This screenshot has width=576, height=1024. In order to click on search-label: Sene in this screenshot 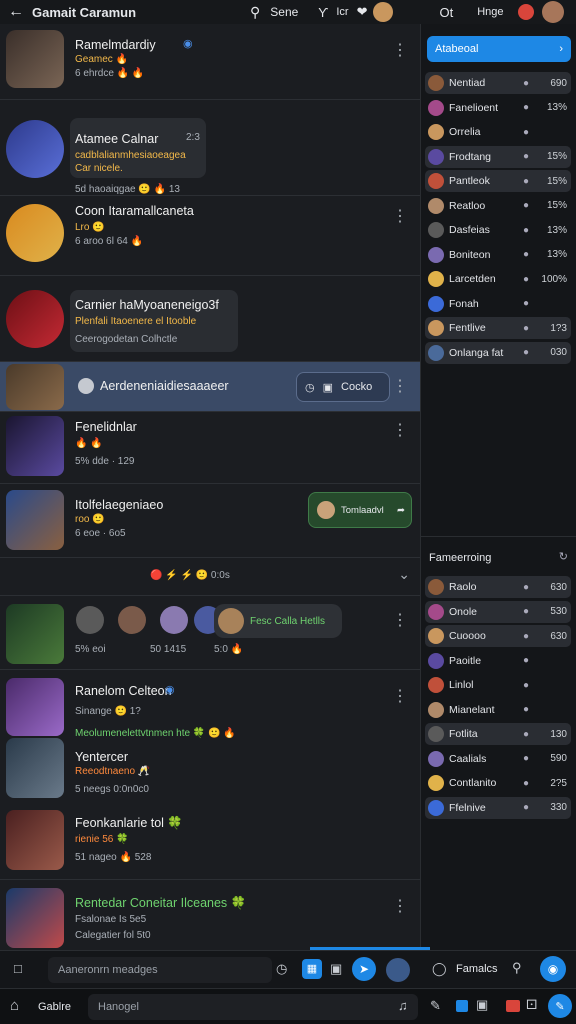, I will do `click(284, 12)`.